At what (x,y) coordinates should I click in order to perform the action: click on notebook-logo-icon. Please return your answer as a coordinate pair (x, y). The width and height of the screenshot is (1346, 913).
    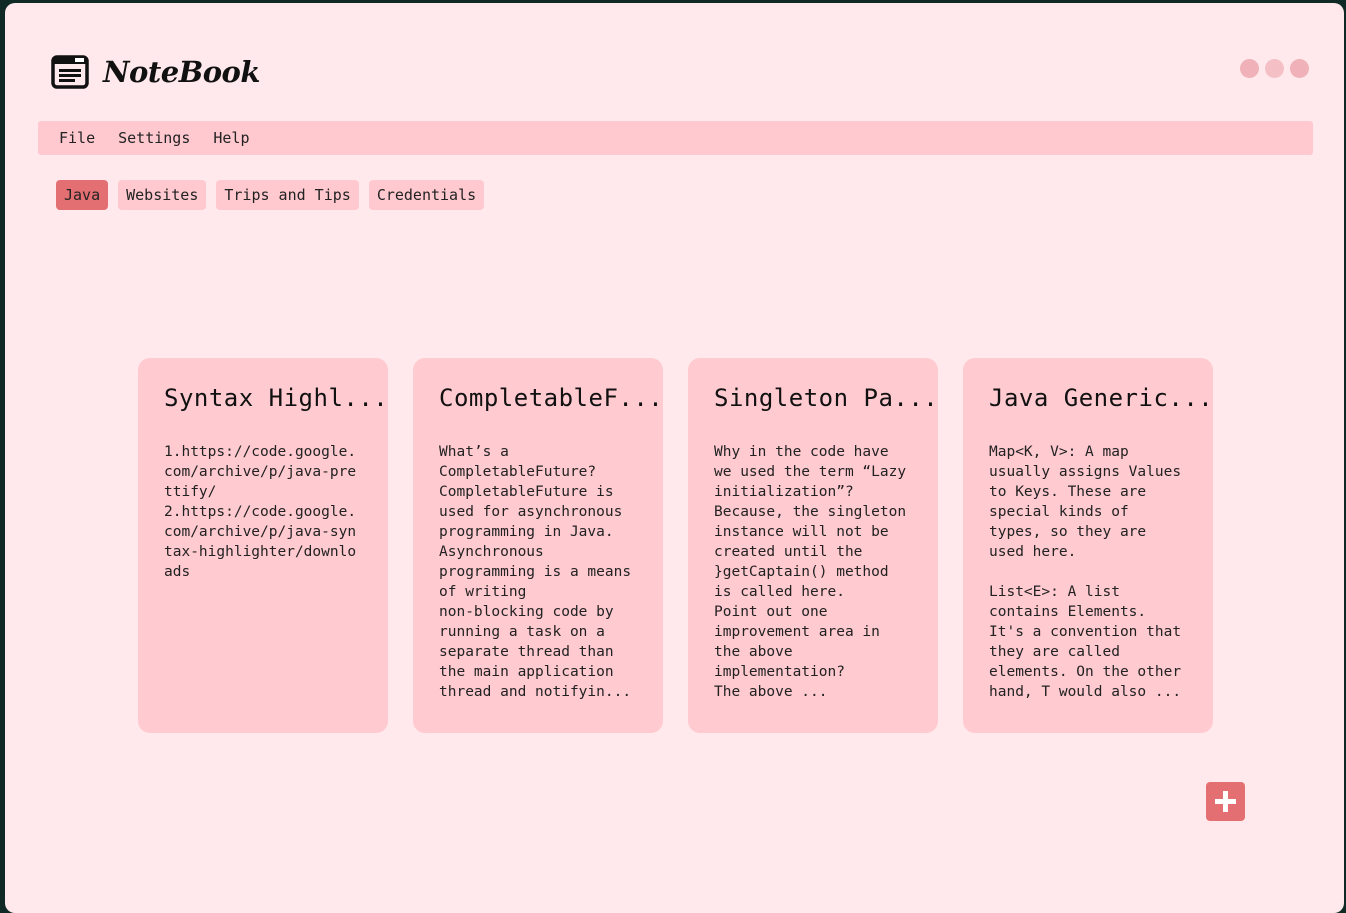
    Looking at the image, I should click on (70, 72).